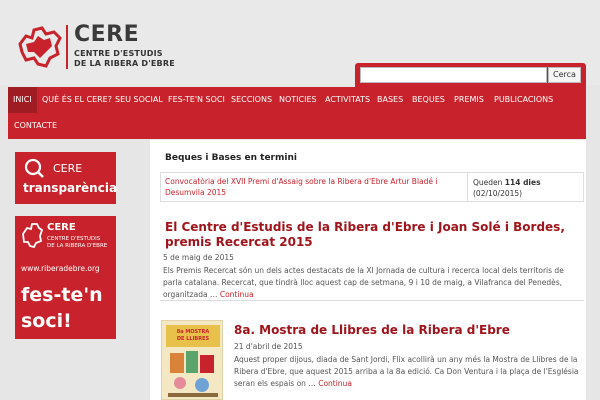 The image size is (600, 400). Describe the element at coordinates (268, 346) in the screenshot. I see `post-date: 21 d'abril de 2015` at that location.